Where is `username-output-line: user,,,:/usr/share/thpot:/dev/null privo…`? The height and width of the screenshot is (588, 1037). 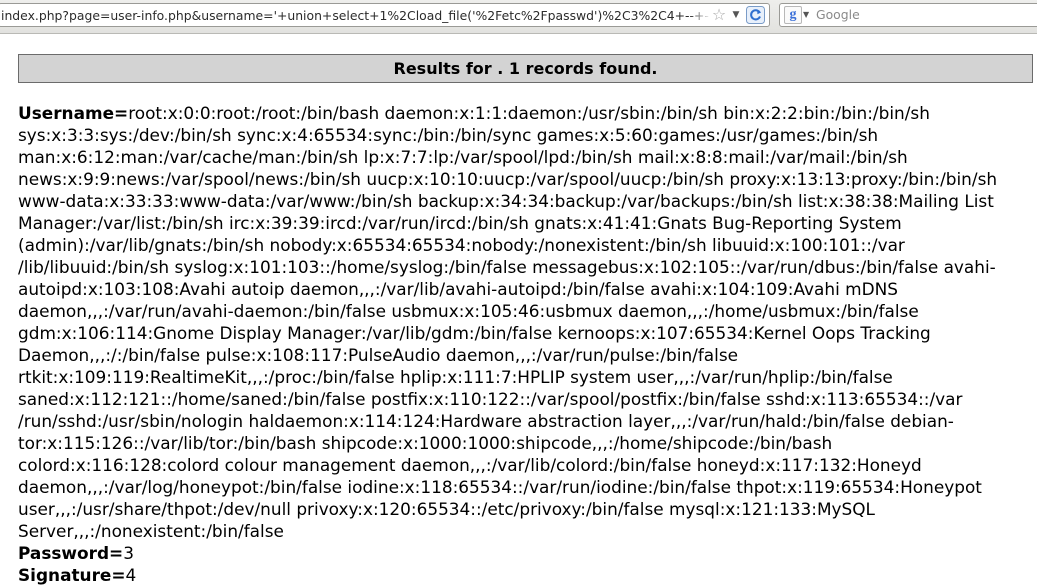
username-output-line: user,,,:/usr/share/thpot:/dev/null privo… is located at coordinates (446, 509).